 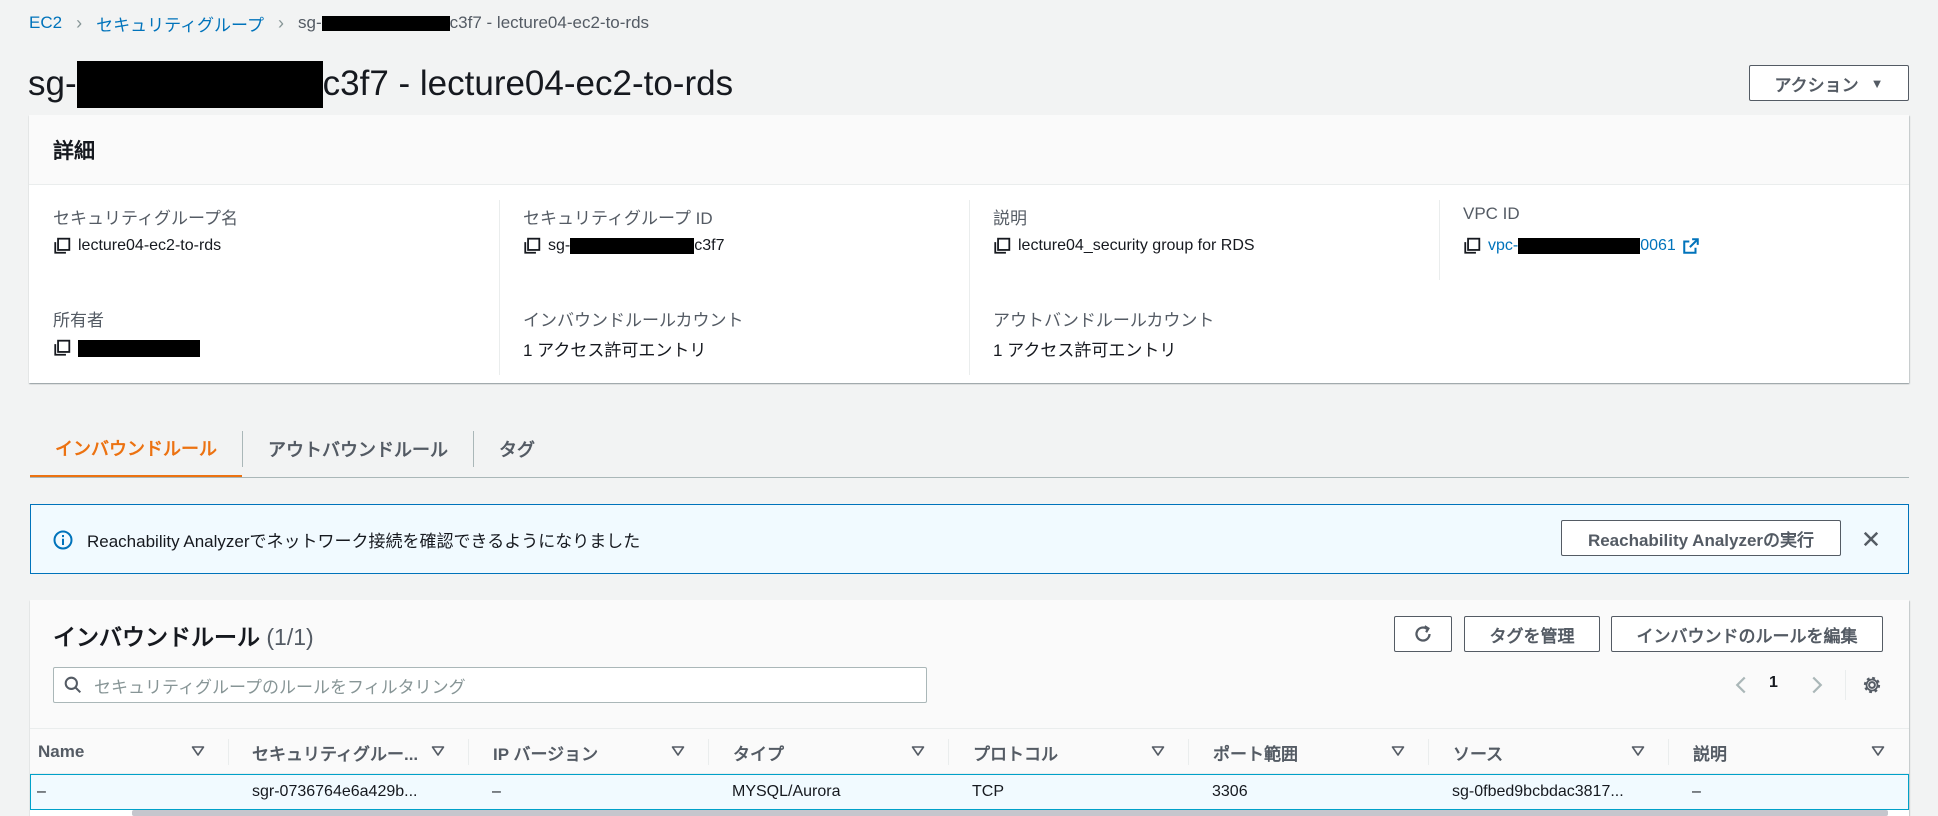 I want to click on gear-icon, so click(x=1872, y=685).